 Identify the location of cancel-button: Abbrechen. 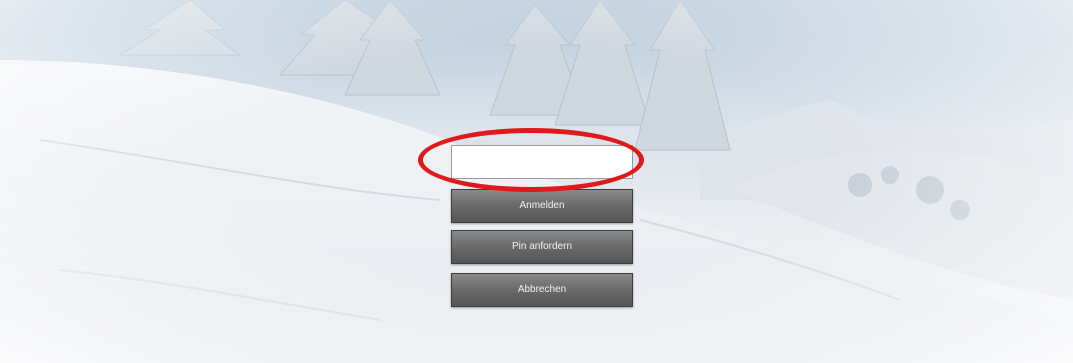
(542, 290).